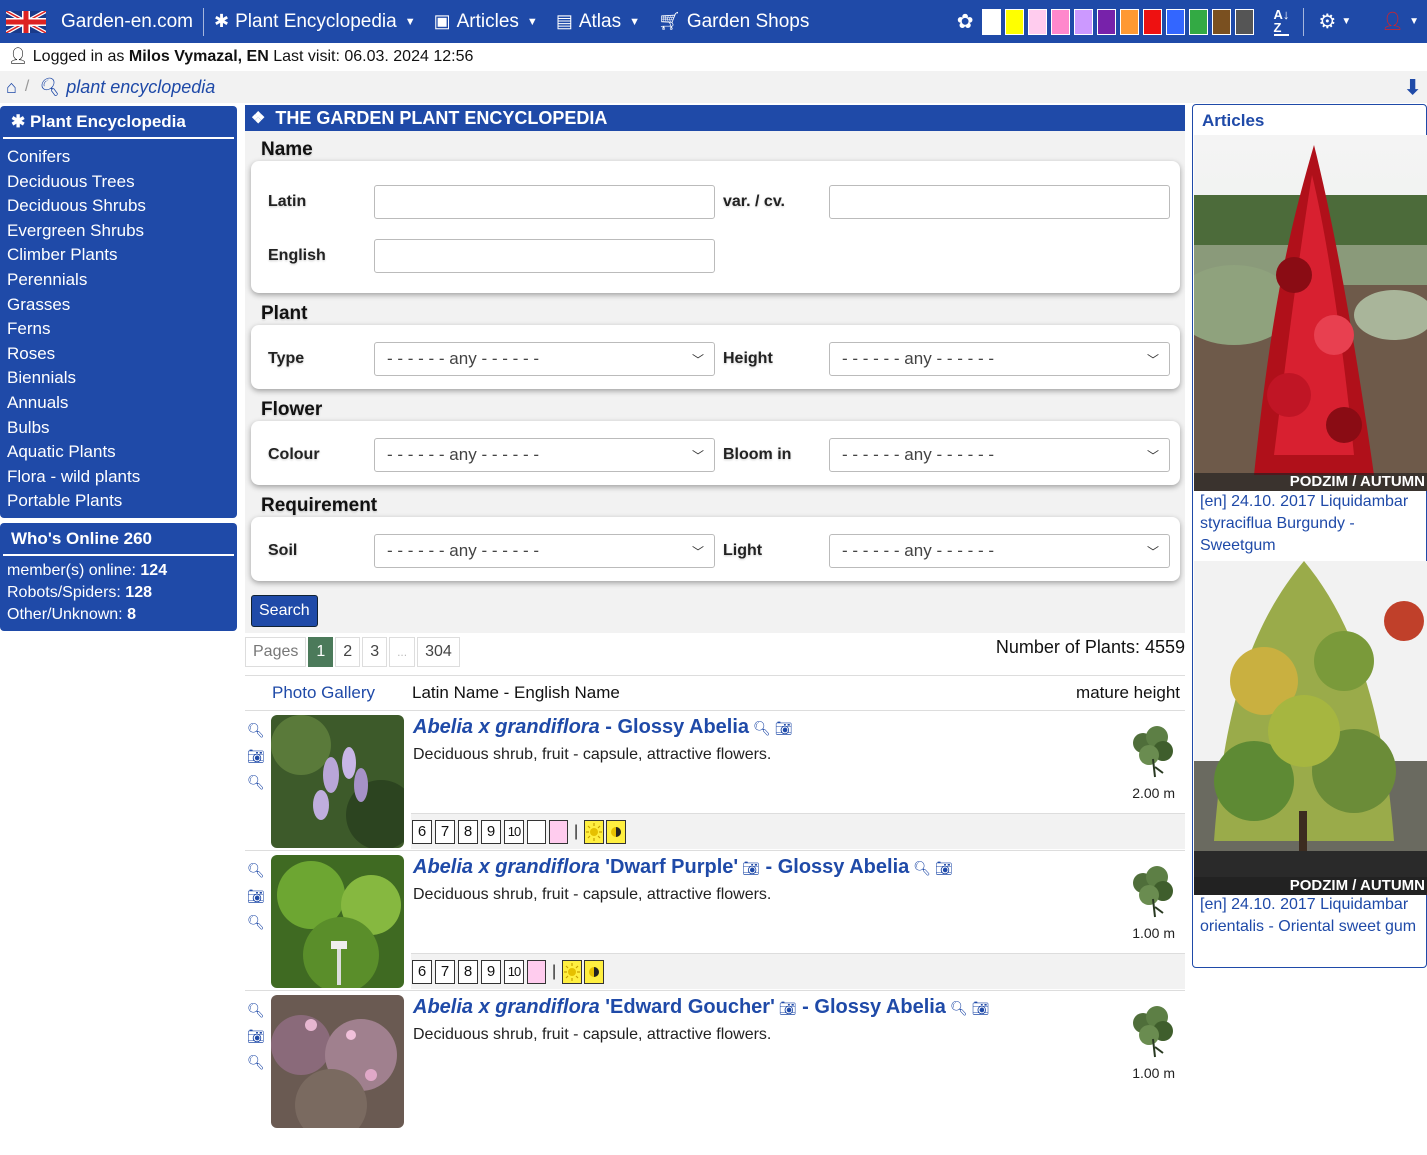 The image size is (1427, 1155). I want to click on plant-title: Abelia x grandiflora - Glossy Abelia 🔍︎ 📷︎, so click(603, 727).